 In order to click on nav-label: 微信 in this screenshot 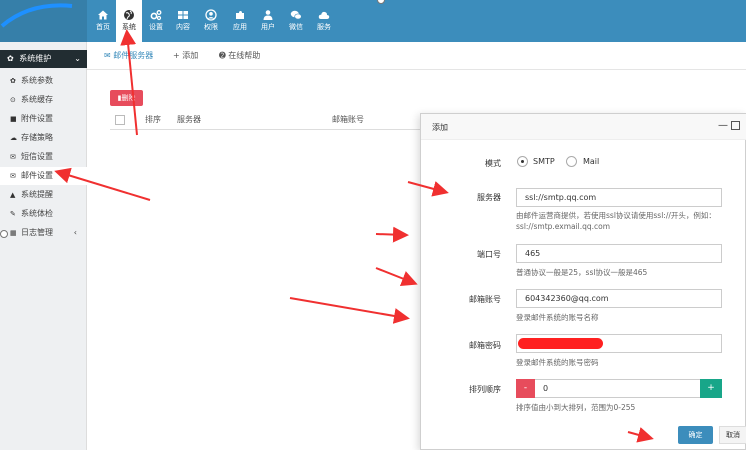, I will do `click(296, 27)`.